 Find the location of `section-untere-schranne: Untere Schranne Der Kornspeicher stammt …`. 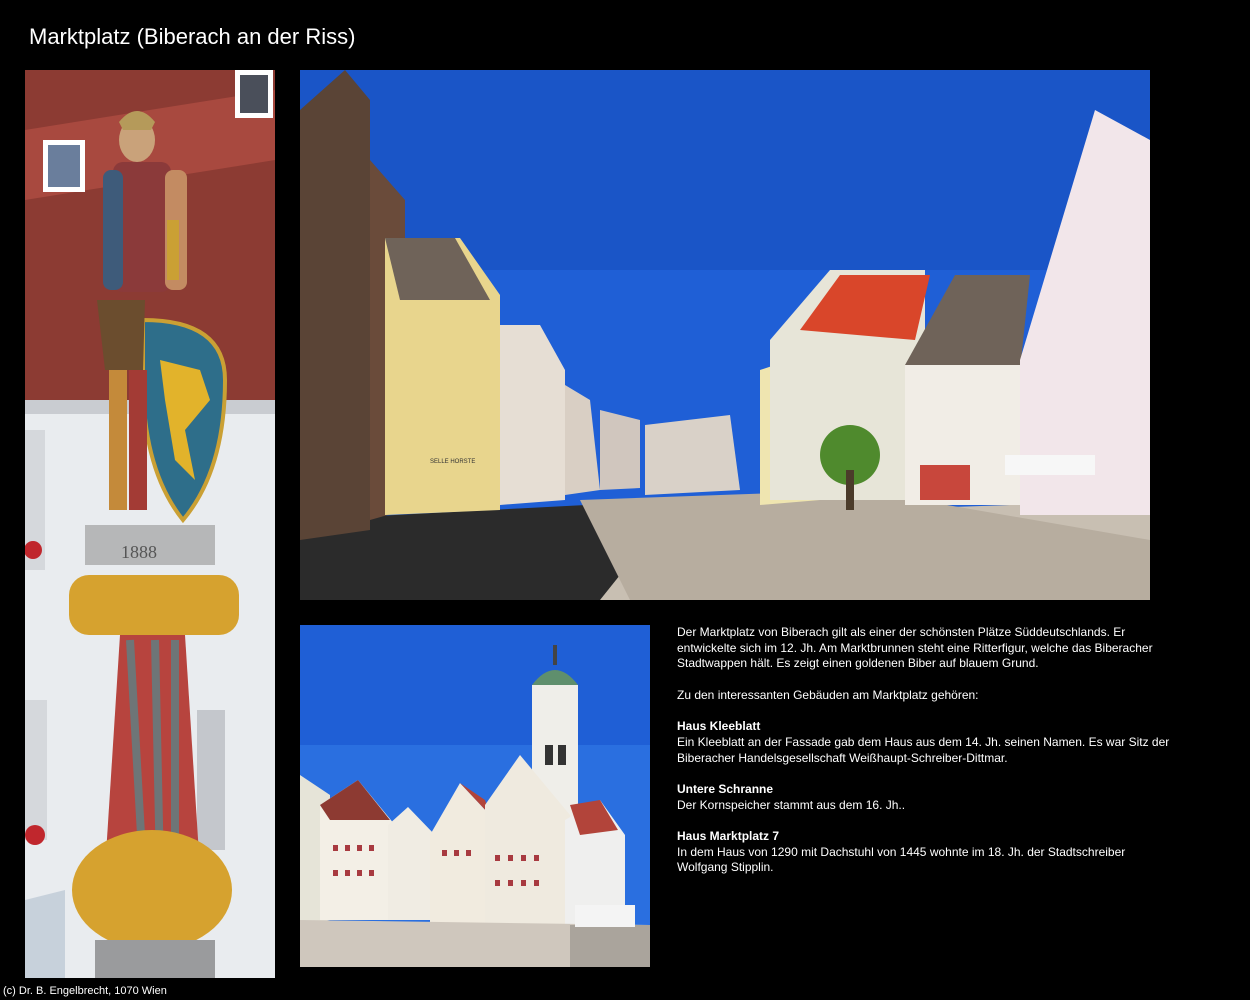

section-untere-schranne: Untere Schranne Der Kornspeicher stammt … is located at coordinates (927, 797).